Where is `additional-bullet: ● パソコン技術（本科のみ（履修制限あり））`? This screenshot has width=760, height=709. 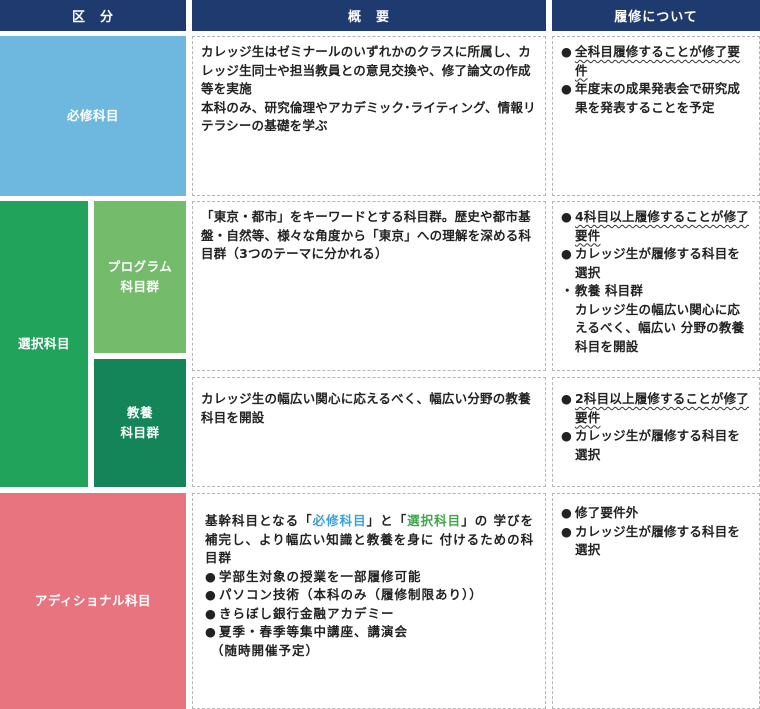
additional-bullet: ● パソコン技術（本科のみ（履修制限あり）） is located at coordinates (370, 595).